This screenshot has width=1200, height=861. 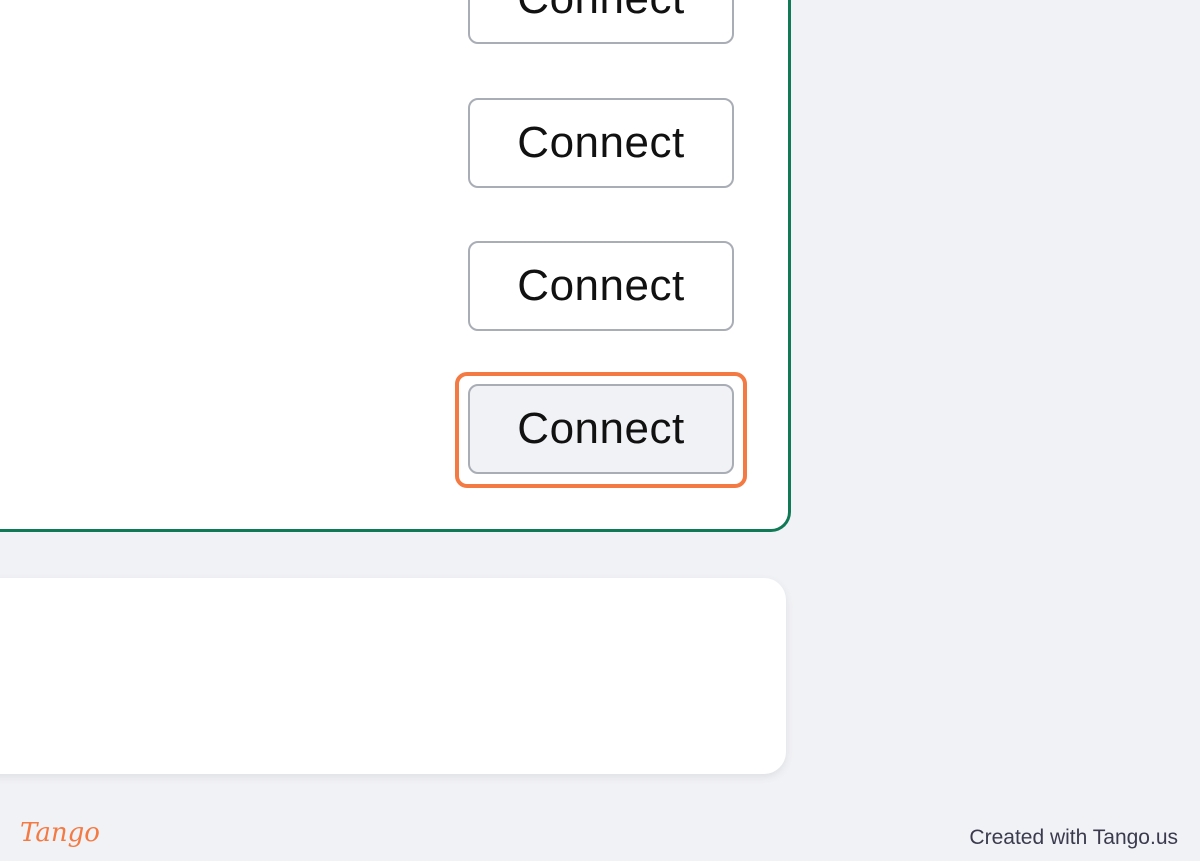 What do you see at coordinates (60, 833) in the screenshot?
I see `tango-logo: Tango` at bounding box center [60, 833].